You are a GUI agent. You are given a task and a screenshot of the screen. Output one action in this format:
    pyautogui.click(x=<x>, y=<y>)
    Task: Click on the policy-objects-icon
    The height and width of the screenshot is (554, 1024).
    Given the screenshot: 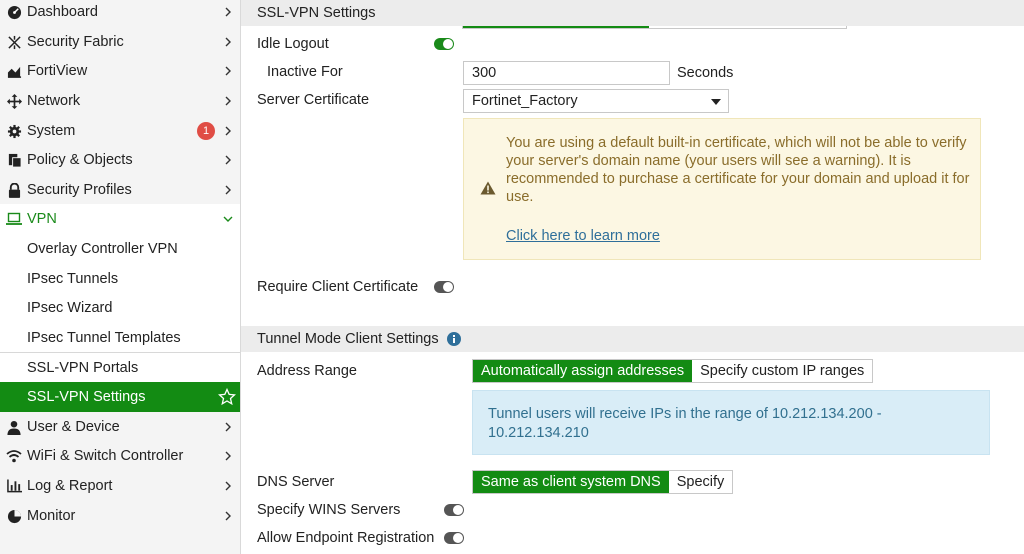 What is the action you would take?
    pyautogui.click(x=14, y=160)
    